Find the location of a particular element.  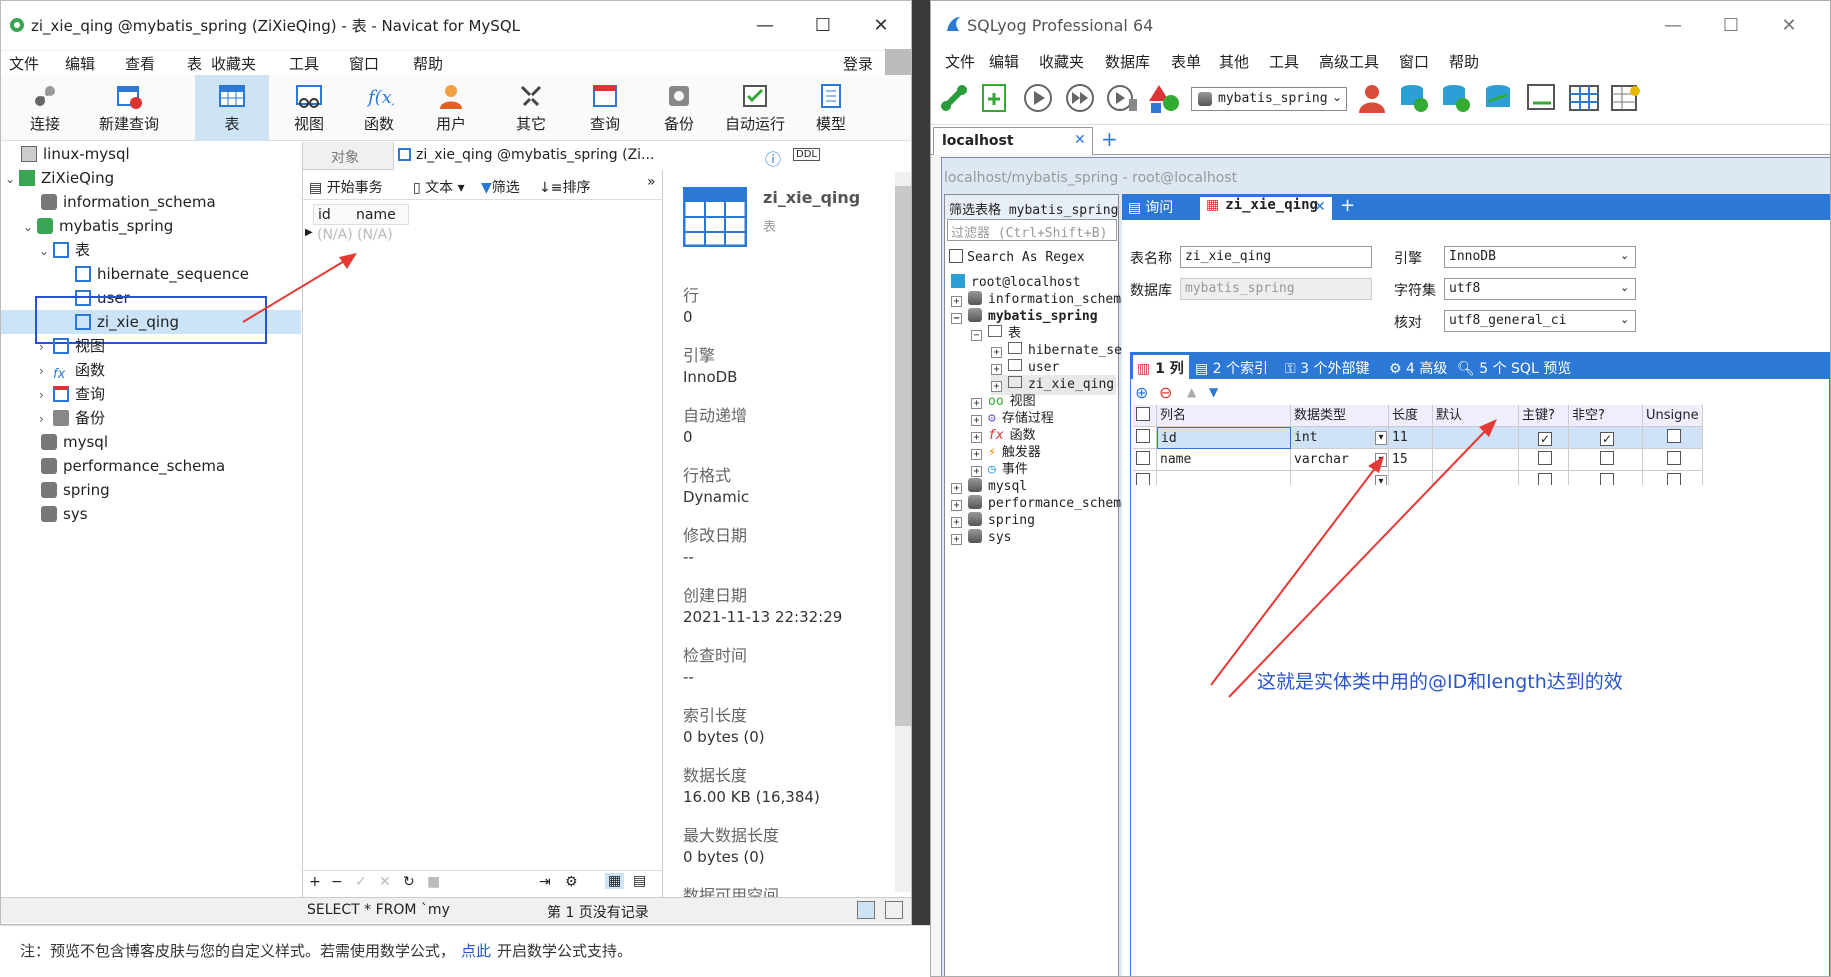

charset-dropdown: utf8 is located at coordinates (1540, 289).